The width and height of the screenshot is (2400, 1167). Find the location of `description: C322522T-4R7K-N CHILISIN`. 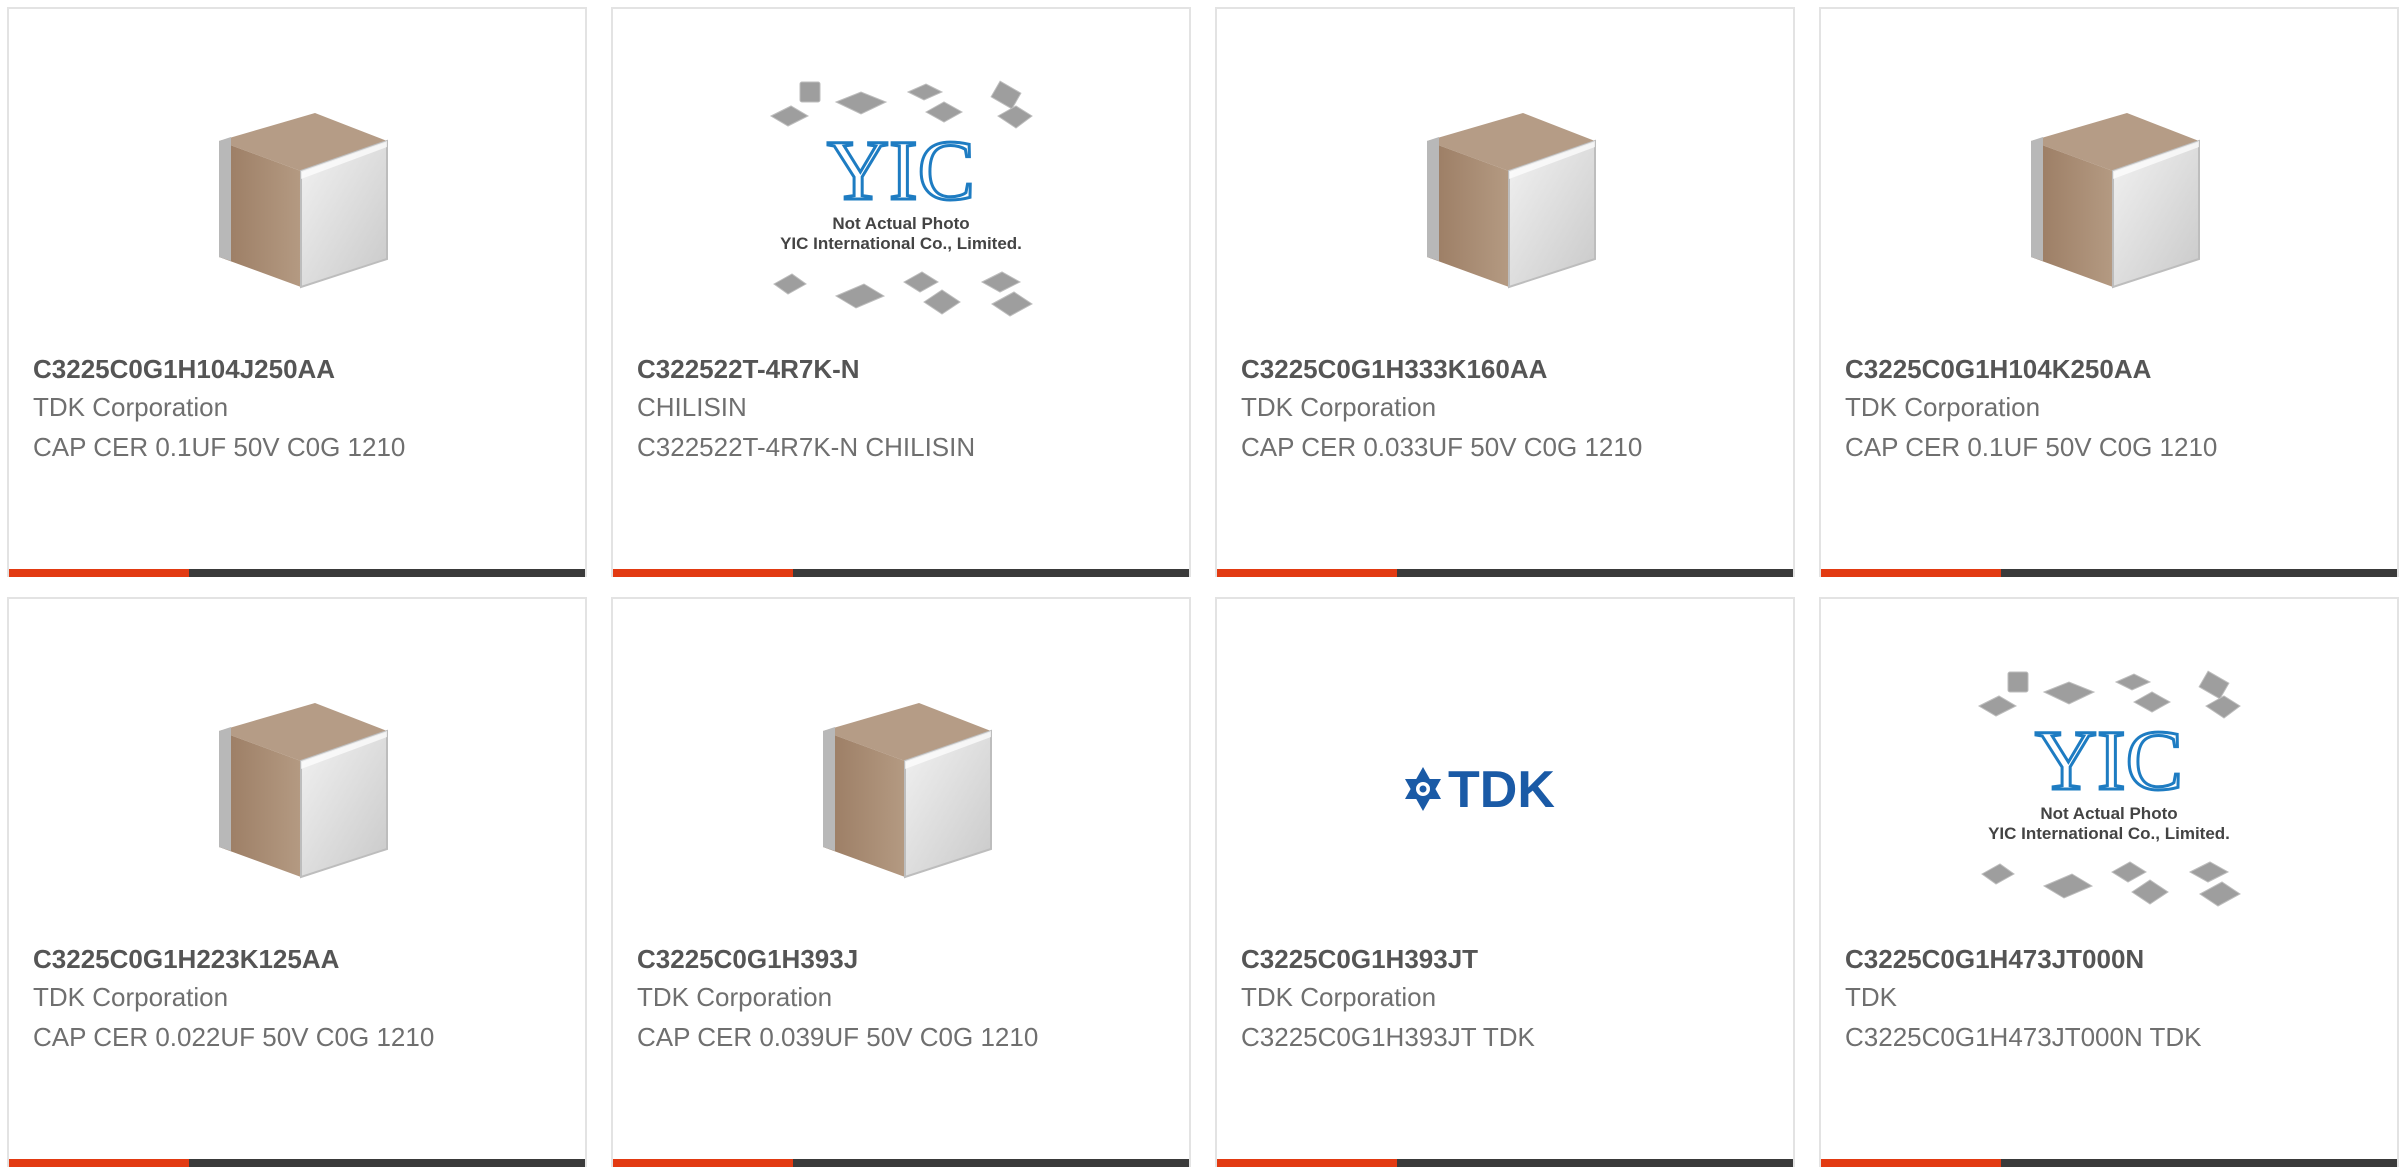

description: C322522T-4R7K-N CHILISIN is located at coordinates (806, 447).